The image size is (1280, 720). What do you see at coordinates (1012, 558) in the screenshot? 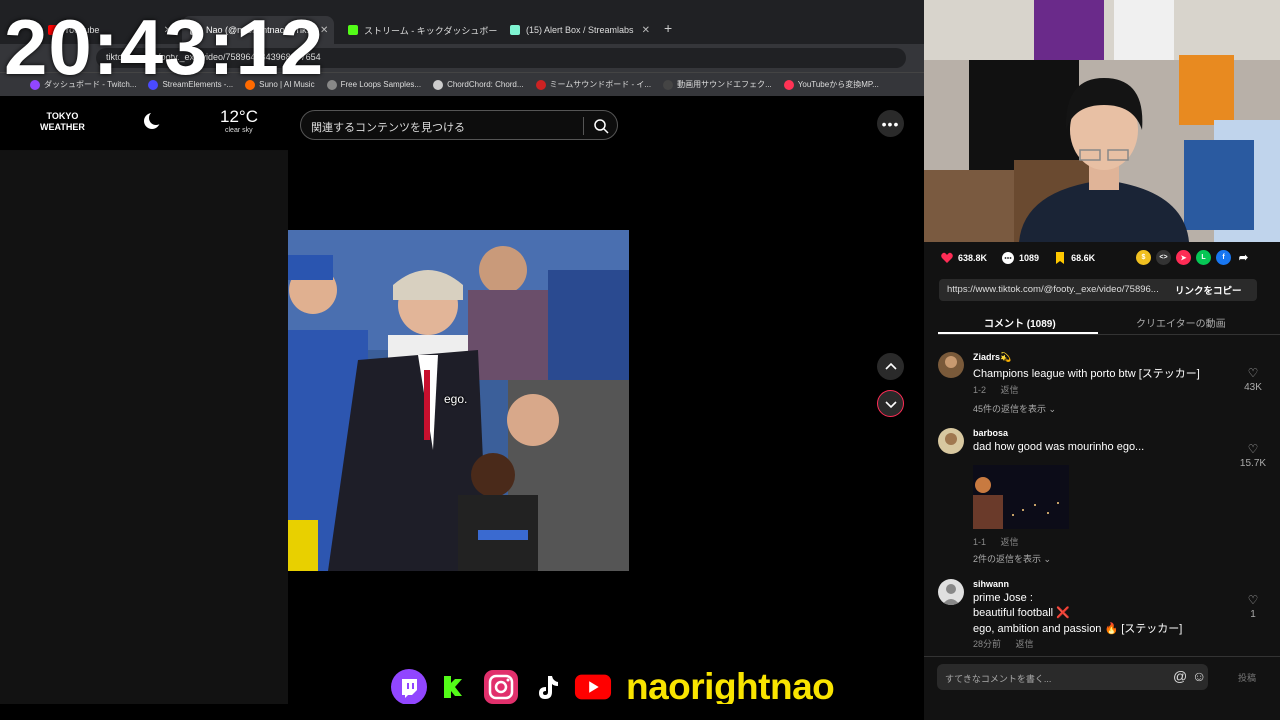
I see `view-replies-button: 2件の返信を表示 ⌄` at bounding box center [1012, 558].